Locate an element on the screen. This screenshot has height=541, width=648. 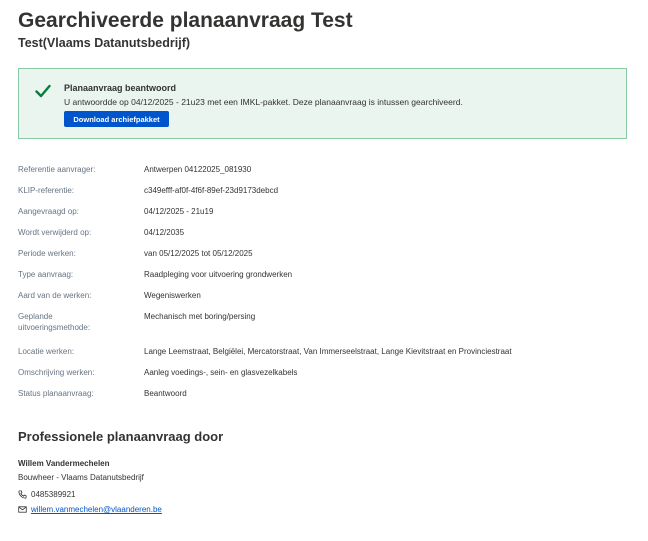
contact-name: Willem Vandermechelen is located at coordinates (64, 463).